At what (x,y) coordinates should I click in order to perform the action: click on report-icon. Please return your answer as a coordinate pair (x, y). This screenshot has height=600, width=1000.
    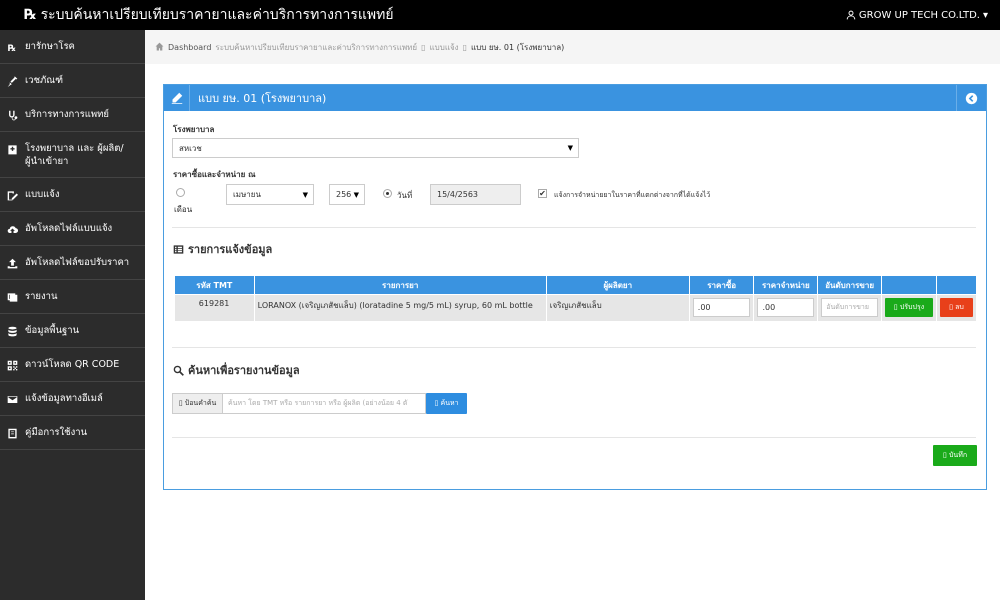
    Looking at the image, I should click on (12, 297).